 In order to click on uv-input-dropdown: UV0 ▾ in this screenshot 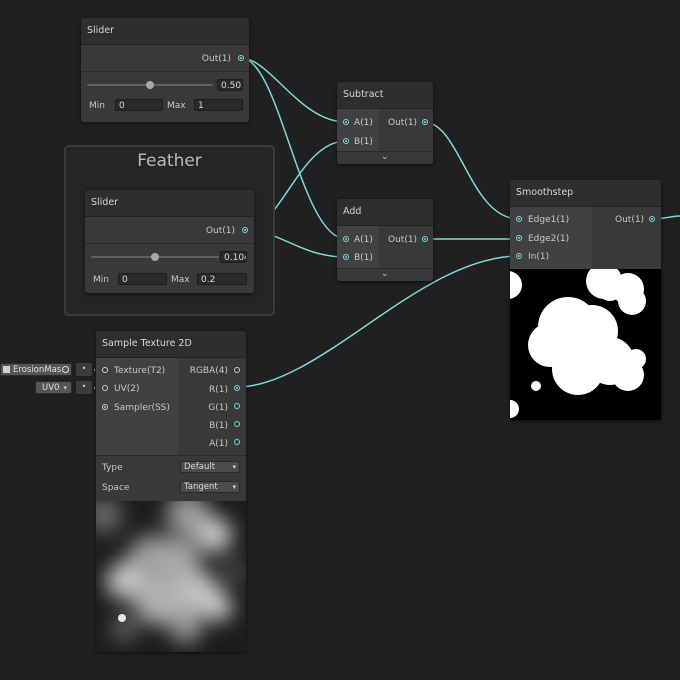, I will do `click(53, 387)`.